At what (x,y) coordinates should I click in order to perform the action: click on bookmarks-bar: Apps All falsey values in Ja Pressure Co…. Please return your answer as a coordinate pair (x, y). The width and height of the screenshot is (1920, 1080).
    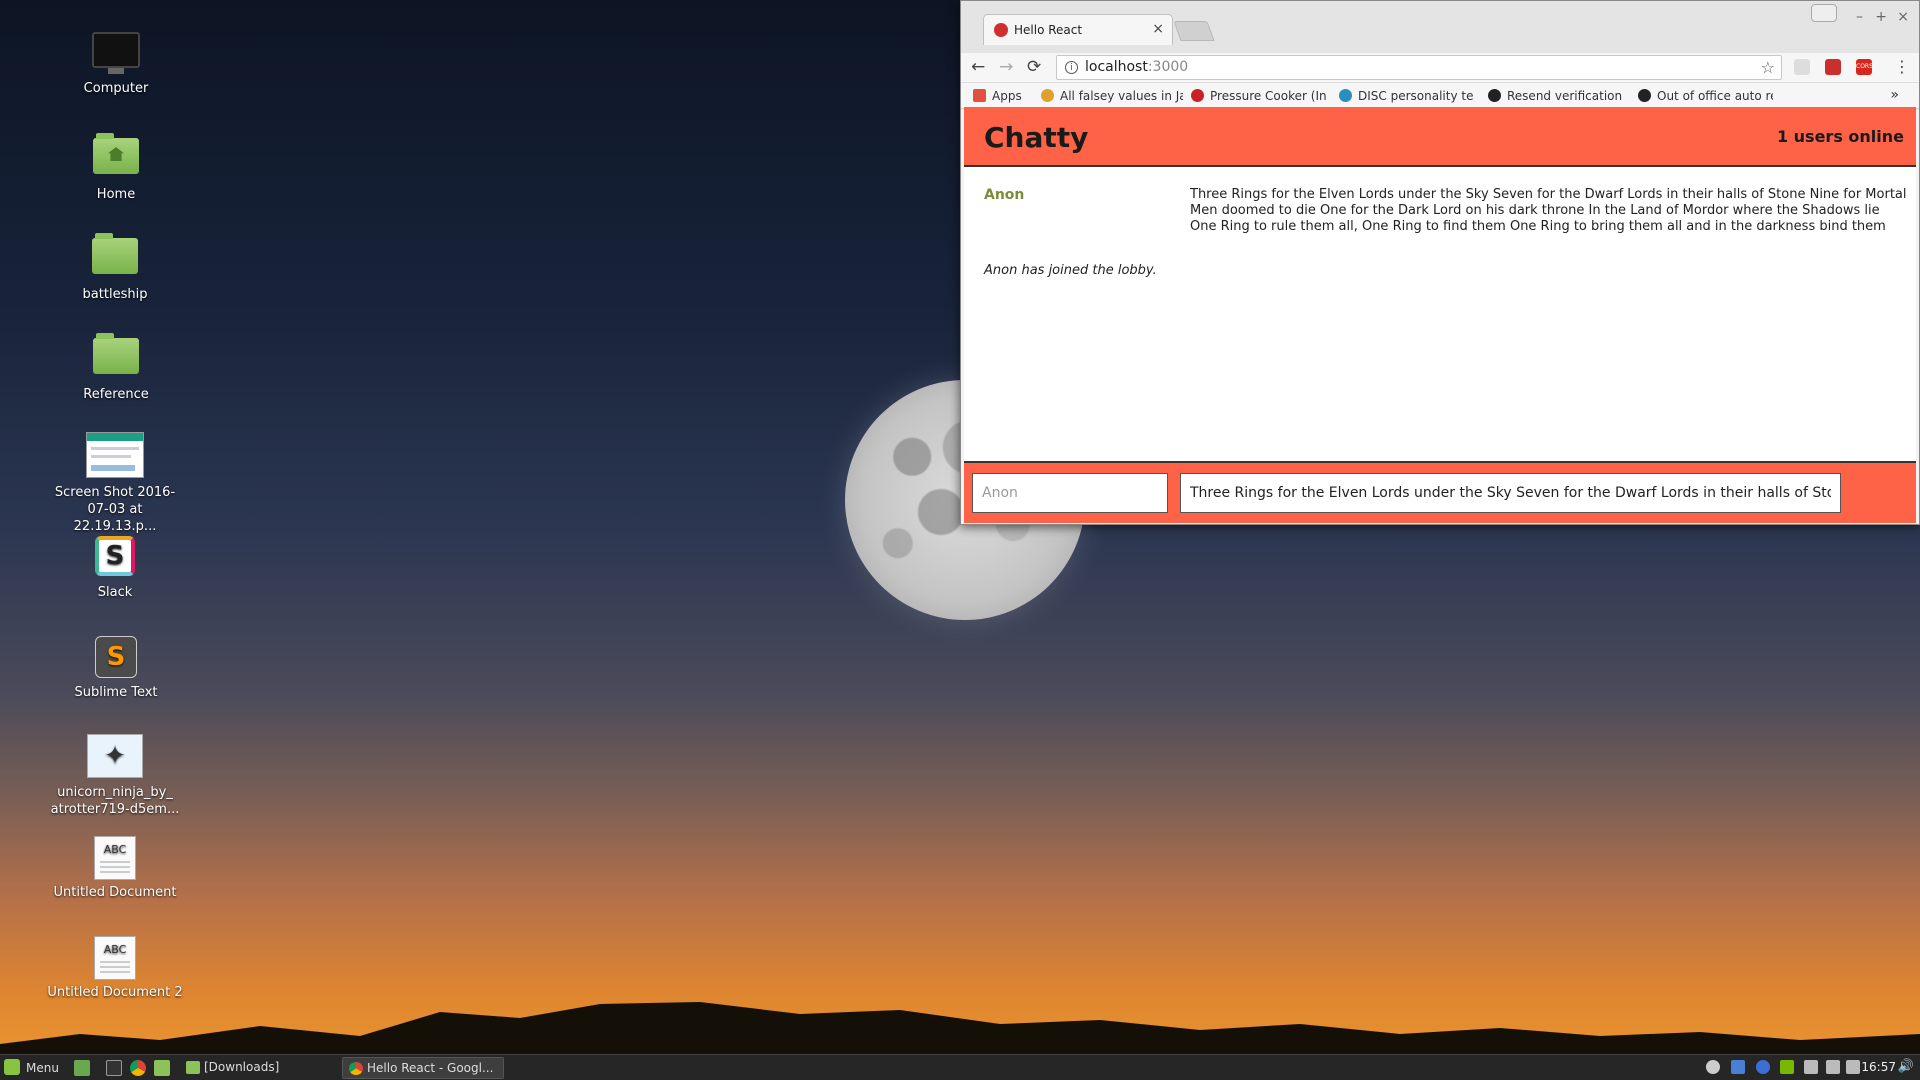
    Looking at the image, I should click on (1440, 96).